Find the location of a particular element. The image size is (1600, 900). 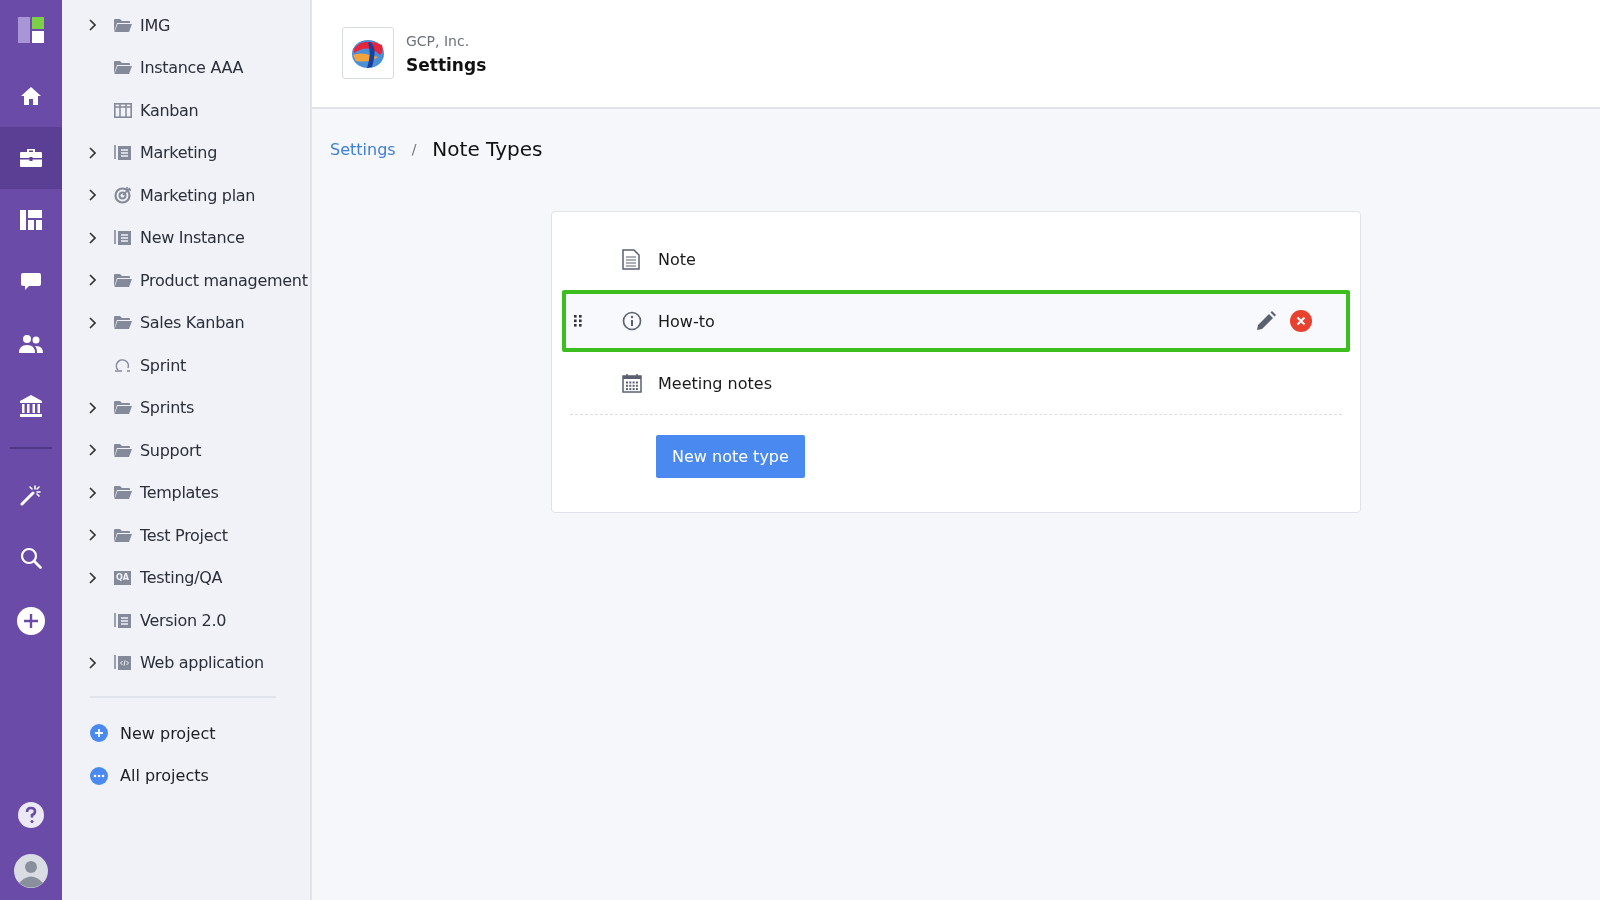

project-name: Sprint is located at coordinates (163, 365).